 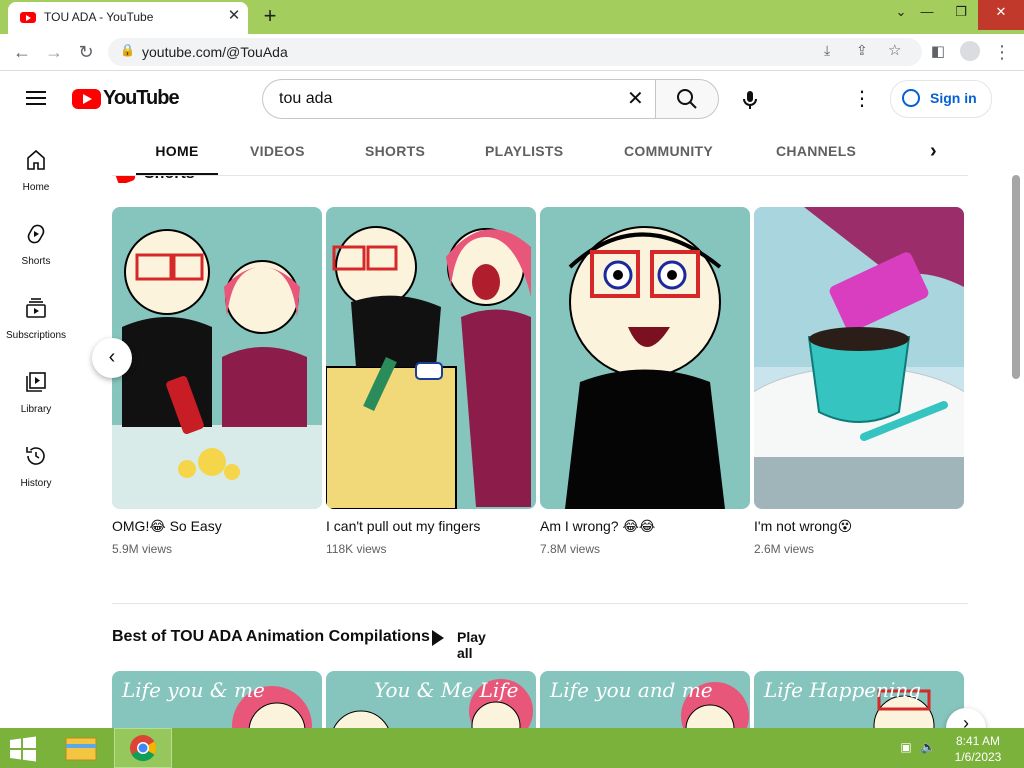 What do you see at coordinates (524, 151) in the screenshot?
I see `tab-playlists: PLAYLISTS` at bounding box center [524, 151].